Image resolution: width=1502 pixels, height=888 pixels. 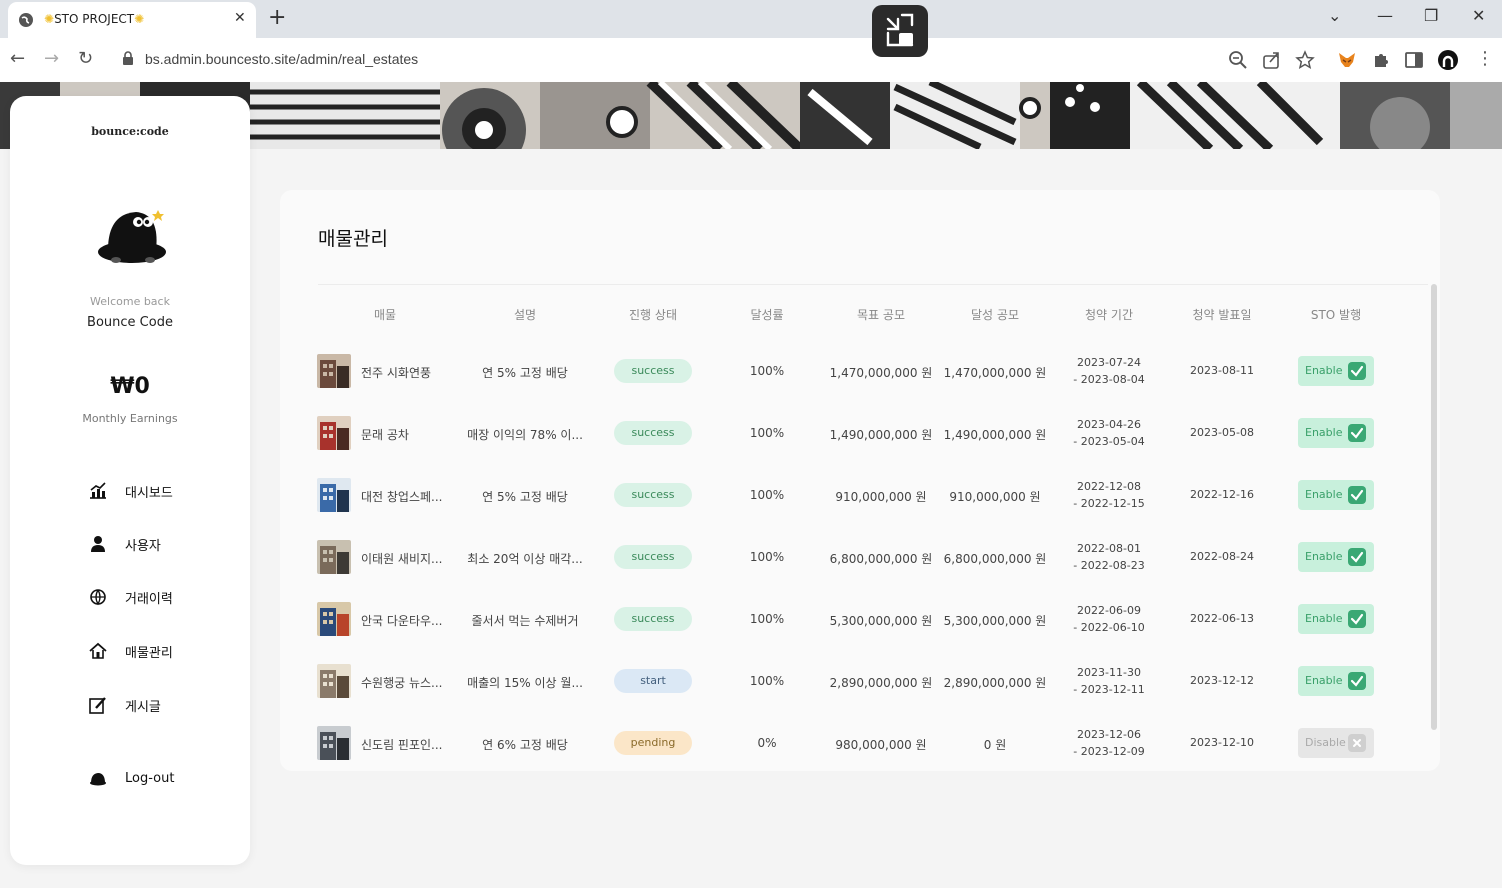 What do you see at coordinates (1109, 314) in the screenshot?
I see `column-header-subscription-period: 청약 기간` at bounding box center [1109, 314].